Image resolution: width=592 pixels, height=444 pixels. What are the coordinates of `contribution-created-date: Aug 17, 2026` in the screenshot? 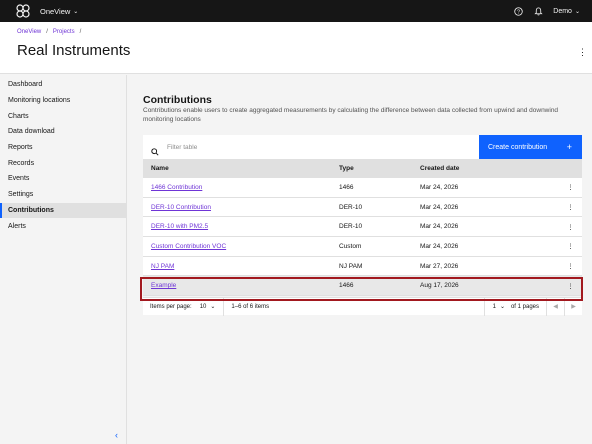 It's located at (439, 286).